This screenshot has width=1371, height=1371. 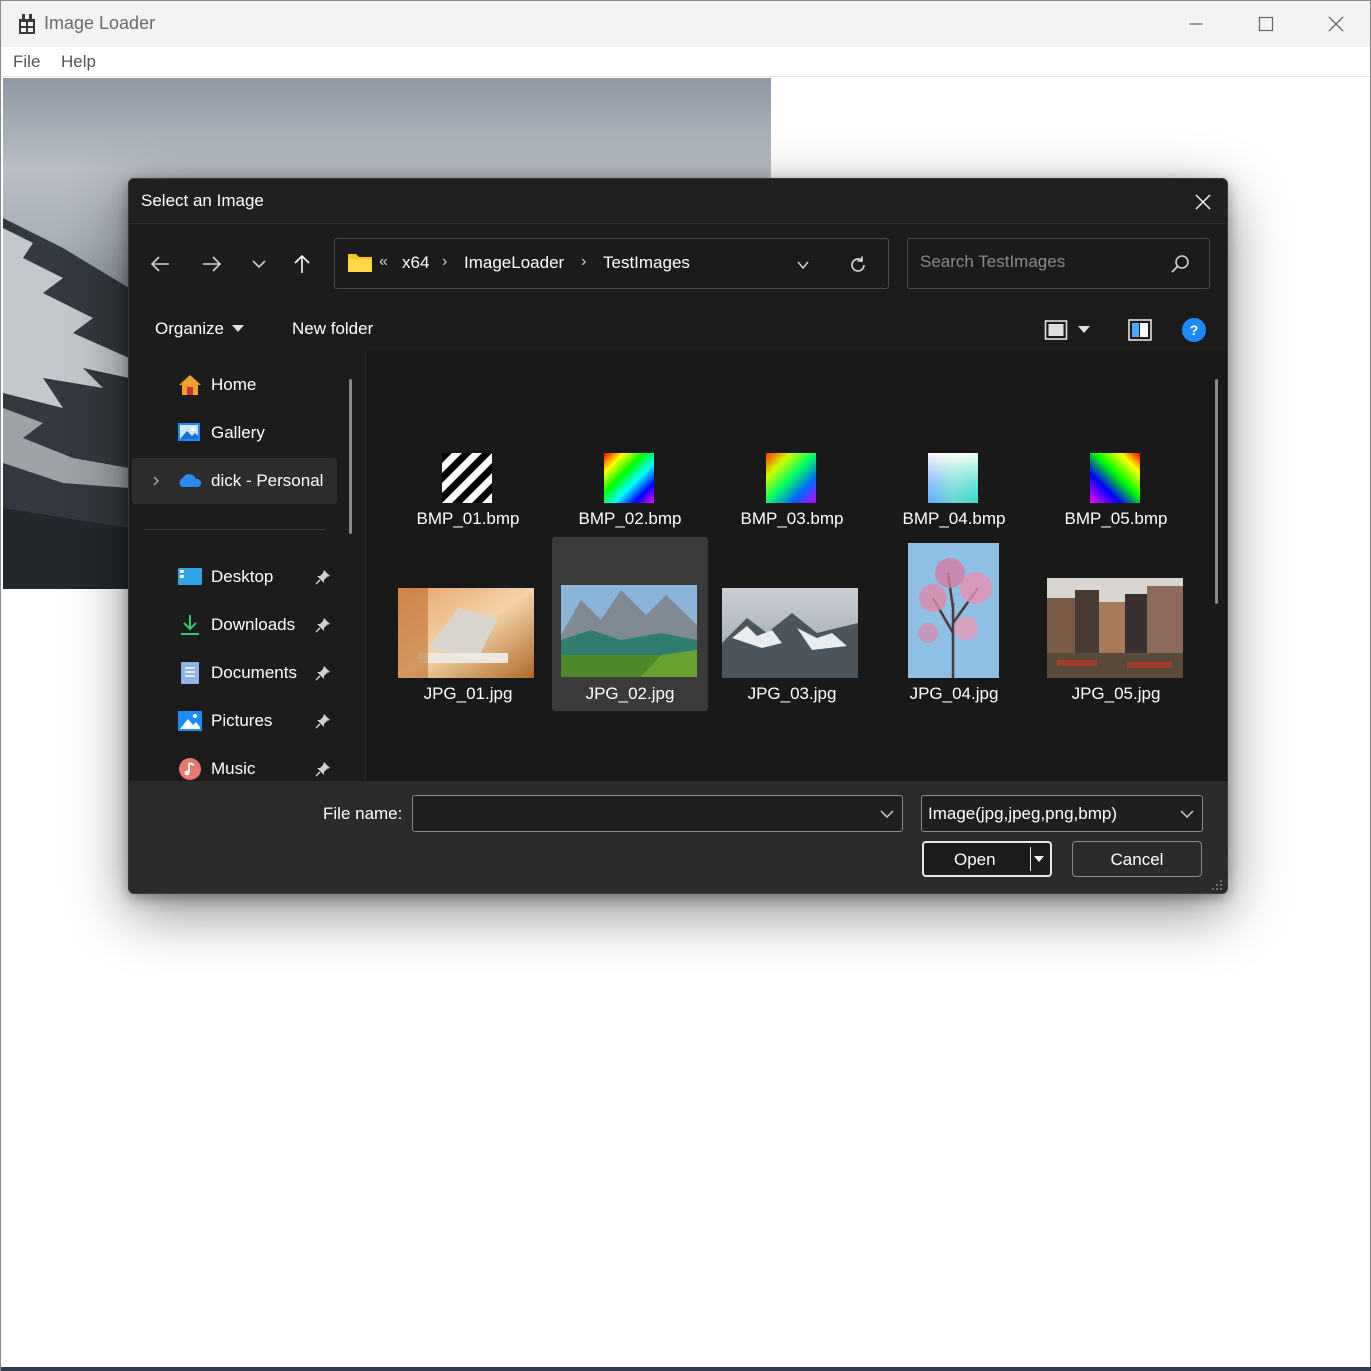 I want to click on chevron-right-icon, so click(x=156, y=481).